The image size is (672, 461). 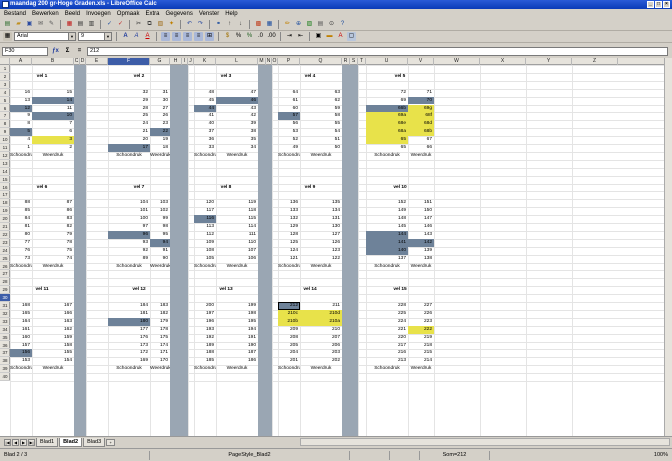 I want to click on cell-page-number: 219, so click(x=421, y=338).